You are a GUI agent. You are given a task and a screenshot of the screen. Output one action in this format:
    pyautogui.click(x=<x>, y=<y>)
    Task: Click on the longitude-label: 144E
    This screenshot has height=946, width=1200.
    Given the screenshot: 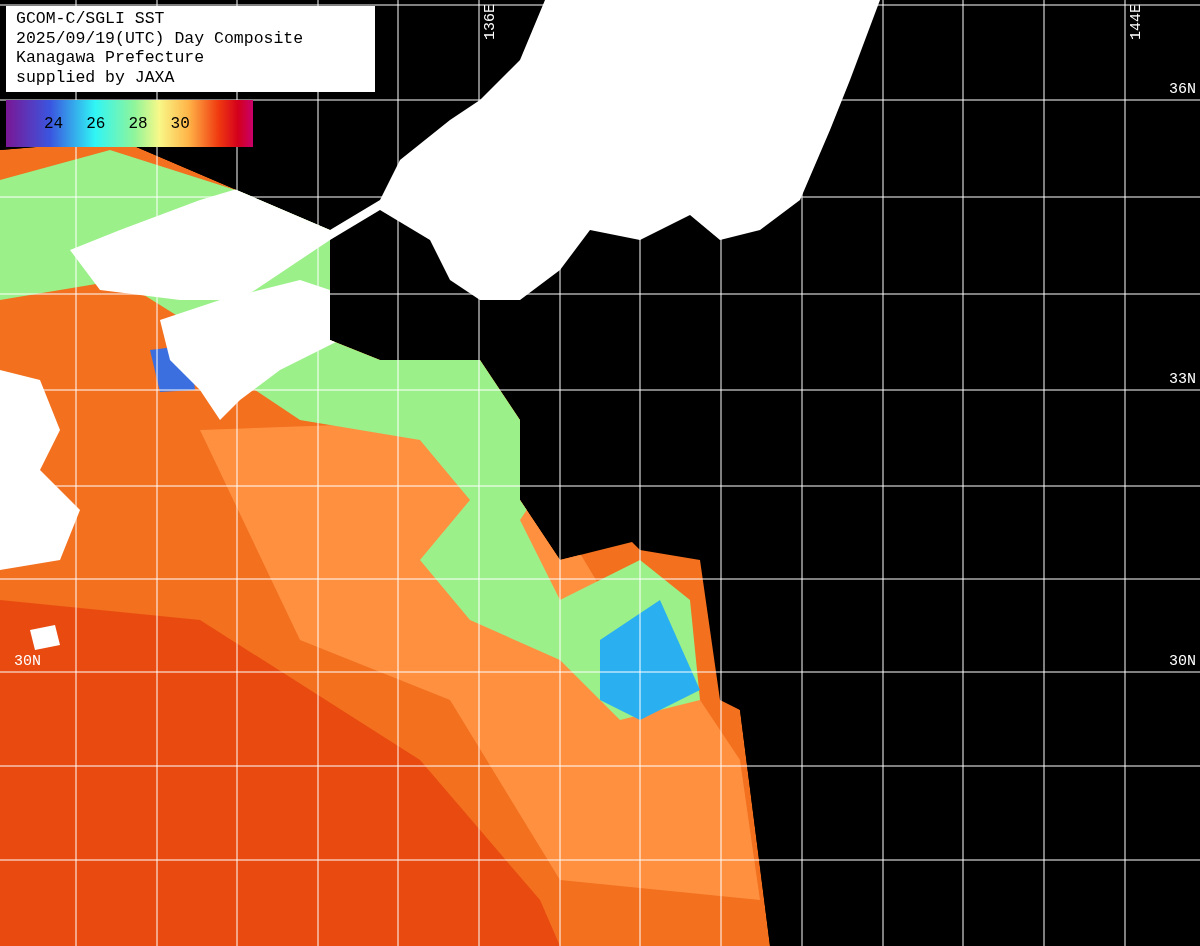 What is the action you would take?
    pyautogui.click(x=1137, y=22)
    